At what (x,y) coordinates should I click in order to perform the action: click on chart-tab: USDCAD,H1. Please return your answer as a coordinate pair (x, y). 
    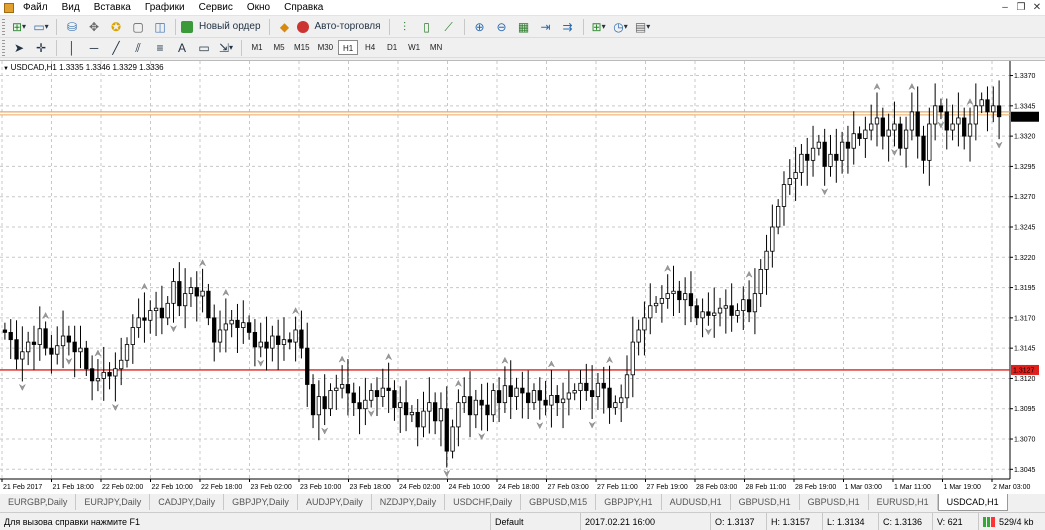
    Looking at the image, I should click on (972, 502).